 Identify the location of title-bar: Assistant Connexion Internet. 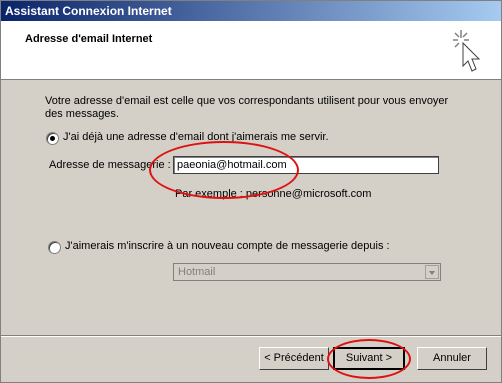
(251, 11).